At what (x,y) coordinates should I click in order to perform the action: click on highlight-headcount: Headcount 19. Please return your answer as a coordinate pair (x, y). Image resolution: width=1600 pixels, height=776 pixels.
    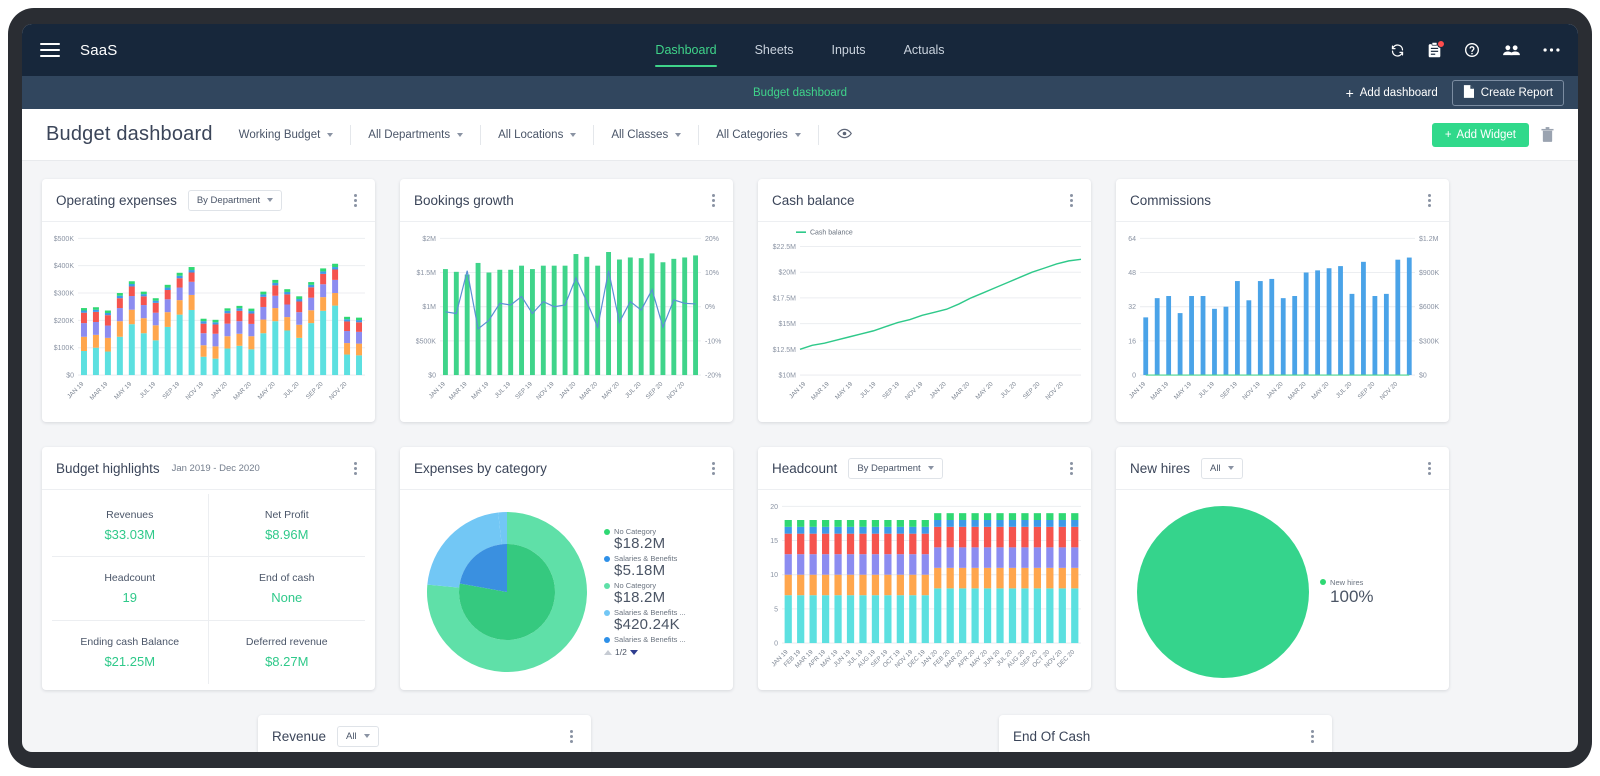
    Looking at the image, I should click on (130, 589).